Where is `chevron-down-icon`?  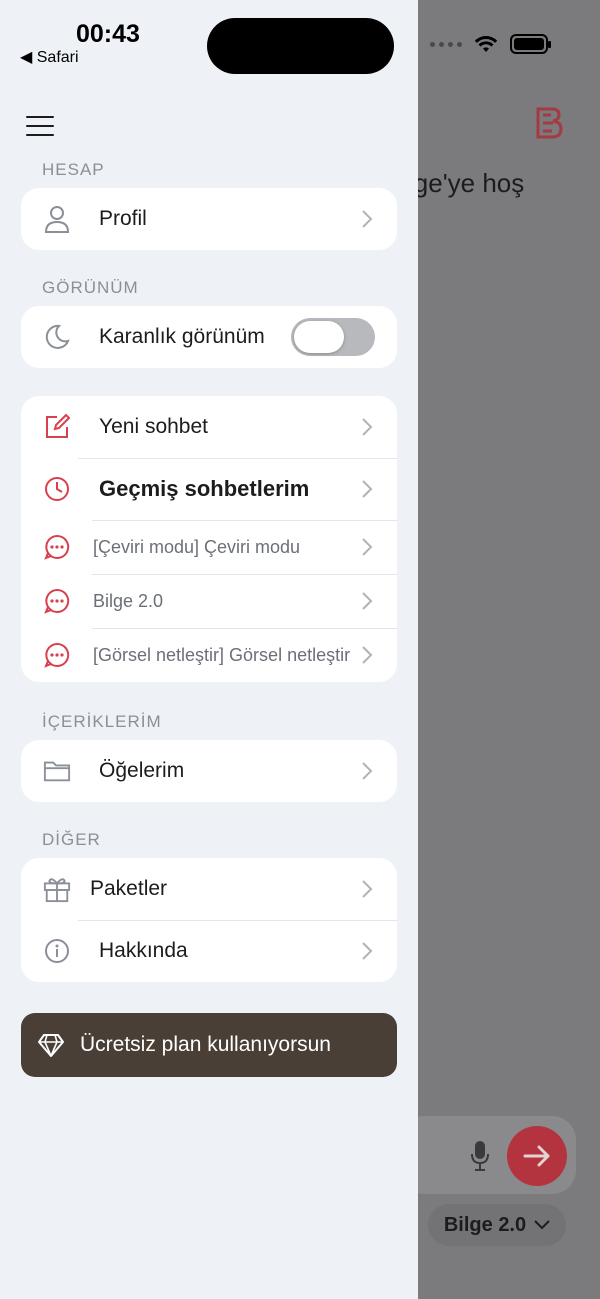
chevron-down-icon is located at coordinates (542, 1225).